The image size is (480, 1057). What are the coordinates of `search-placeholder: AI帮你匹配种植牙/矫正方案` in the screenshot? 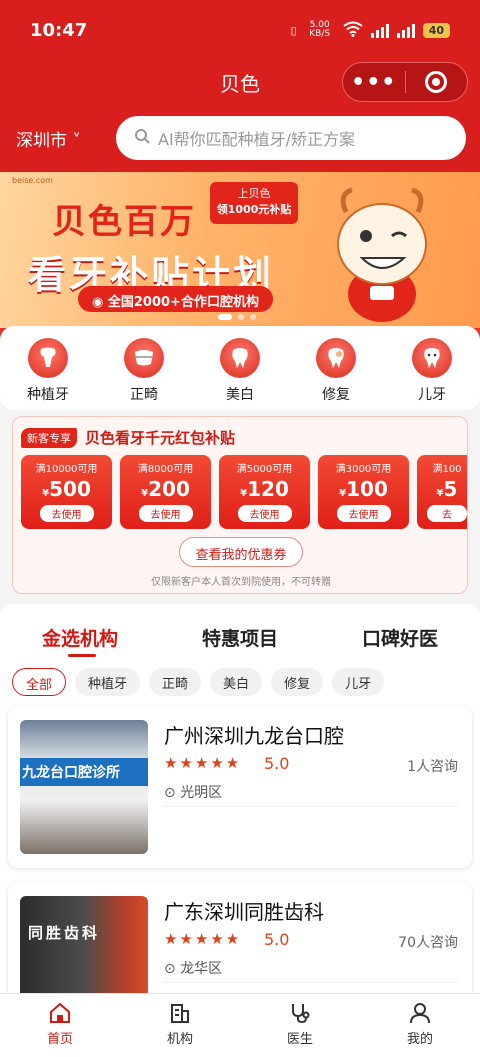 It's located at (257, 139).